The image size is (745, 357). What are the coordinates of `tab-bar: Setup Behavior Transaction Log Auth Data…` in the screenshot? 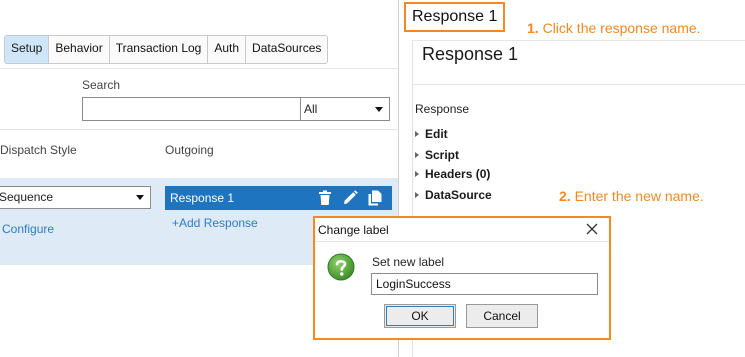 It's located at (166, 49).